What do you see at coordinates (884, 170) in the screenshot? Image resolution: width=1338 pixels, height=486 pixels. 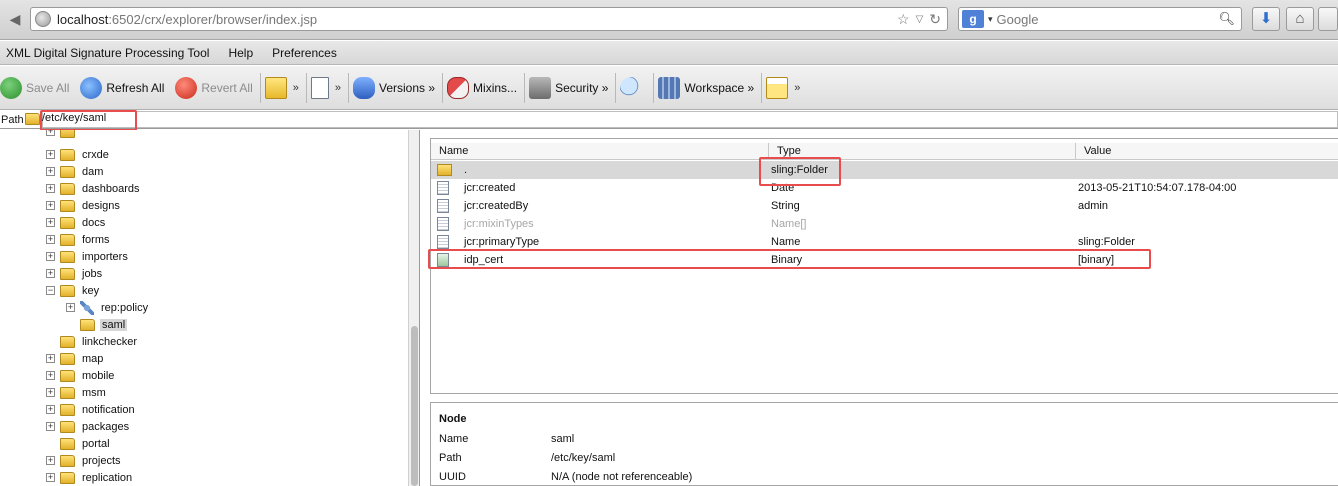 I see `property-row-self: . sling:Folder` at bounding box center [884, 170].